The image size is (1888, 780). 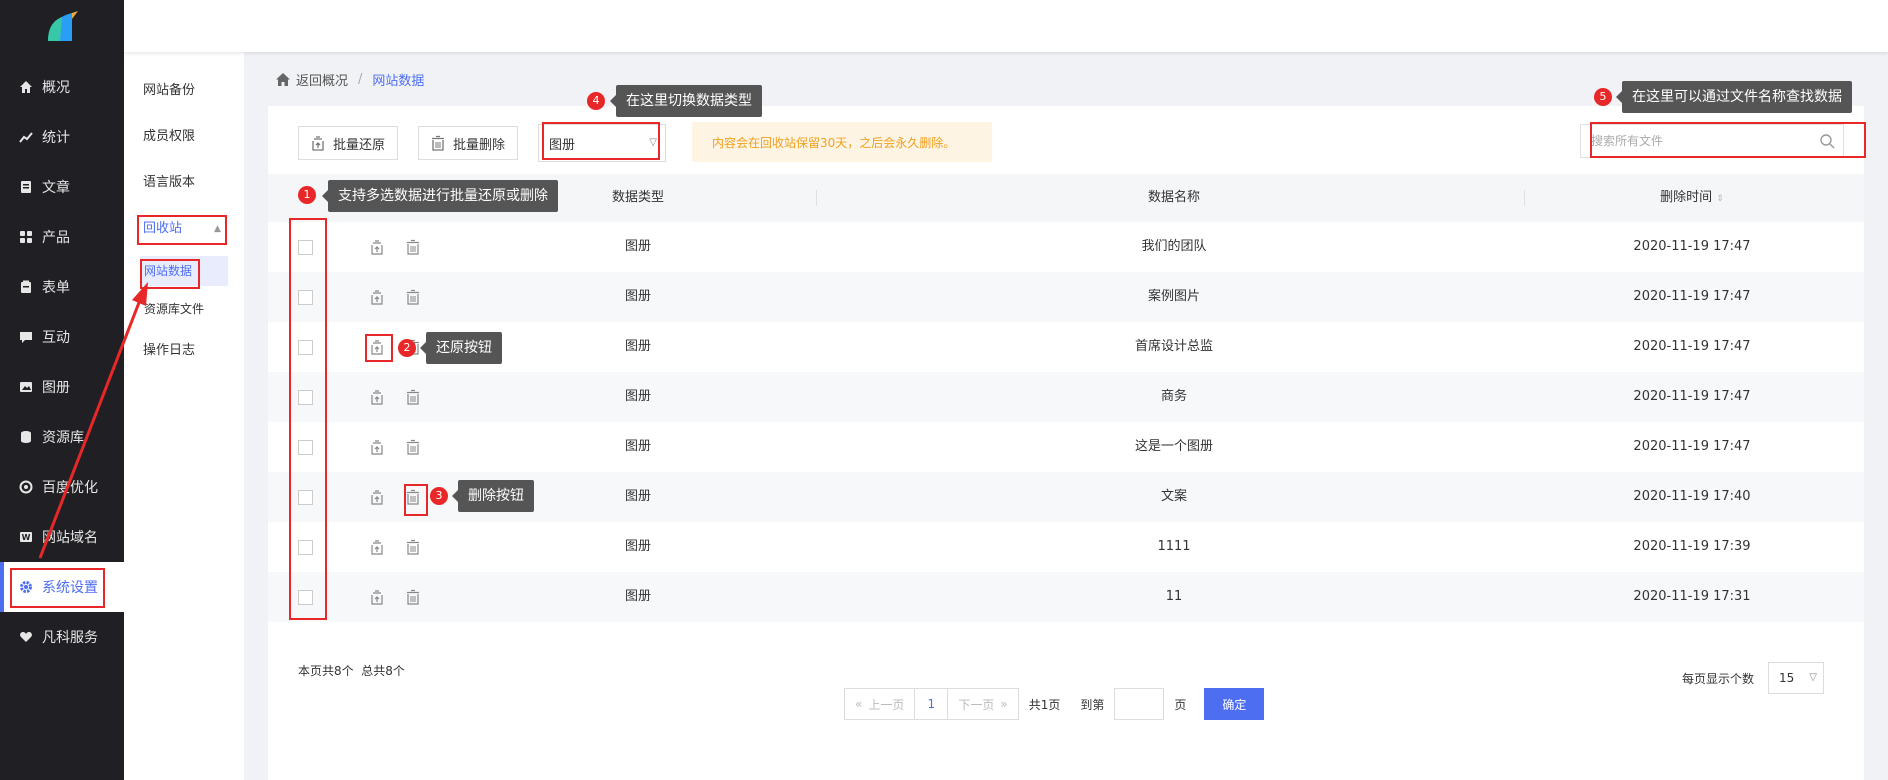 I want to click on page-unit-label: 页, so click(x=1180, y=704).